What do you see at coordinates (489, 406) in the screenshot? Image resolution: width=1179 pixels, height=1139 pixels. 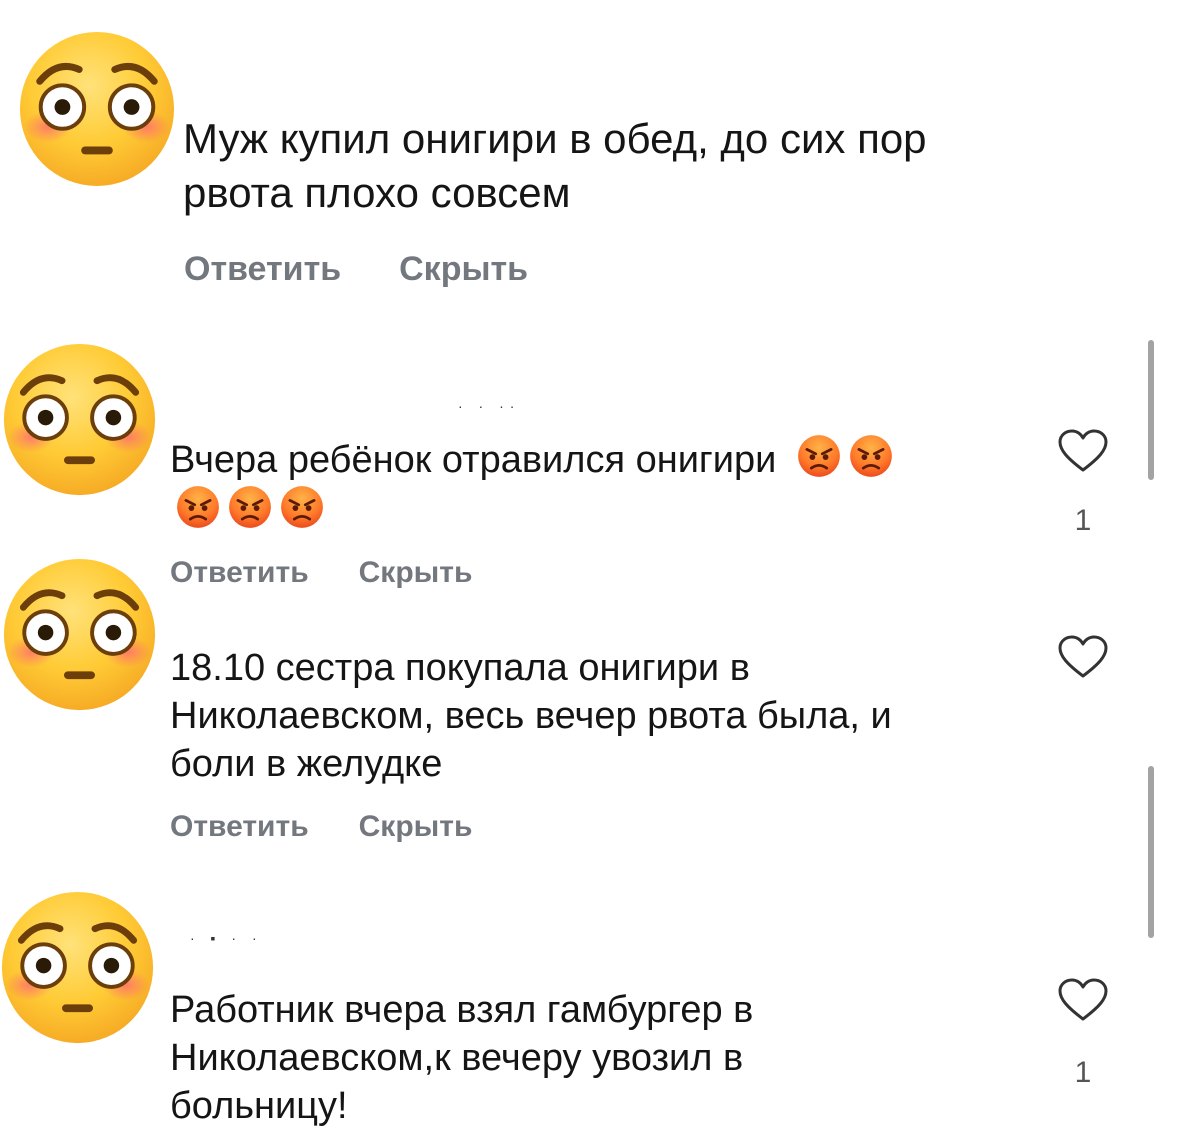 I see `author-name: · · ··` at bounding box center [489, 406].